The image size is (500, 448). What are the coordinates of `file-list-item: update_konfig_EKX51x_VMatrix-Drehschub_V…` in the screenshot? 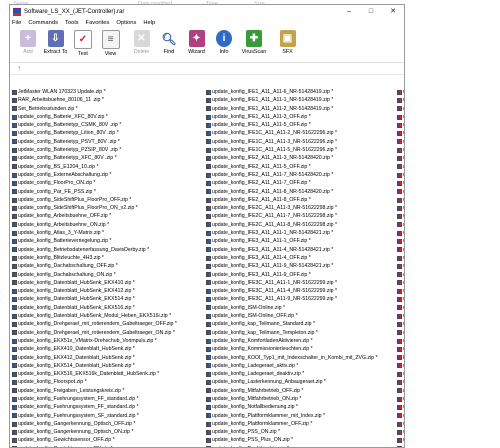 It's located at (108, 341).